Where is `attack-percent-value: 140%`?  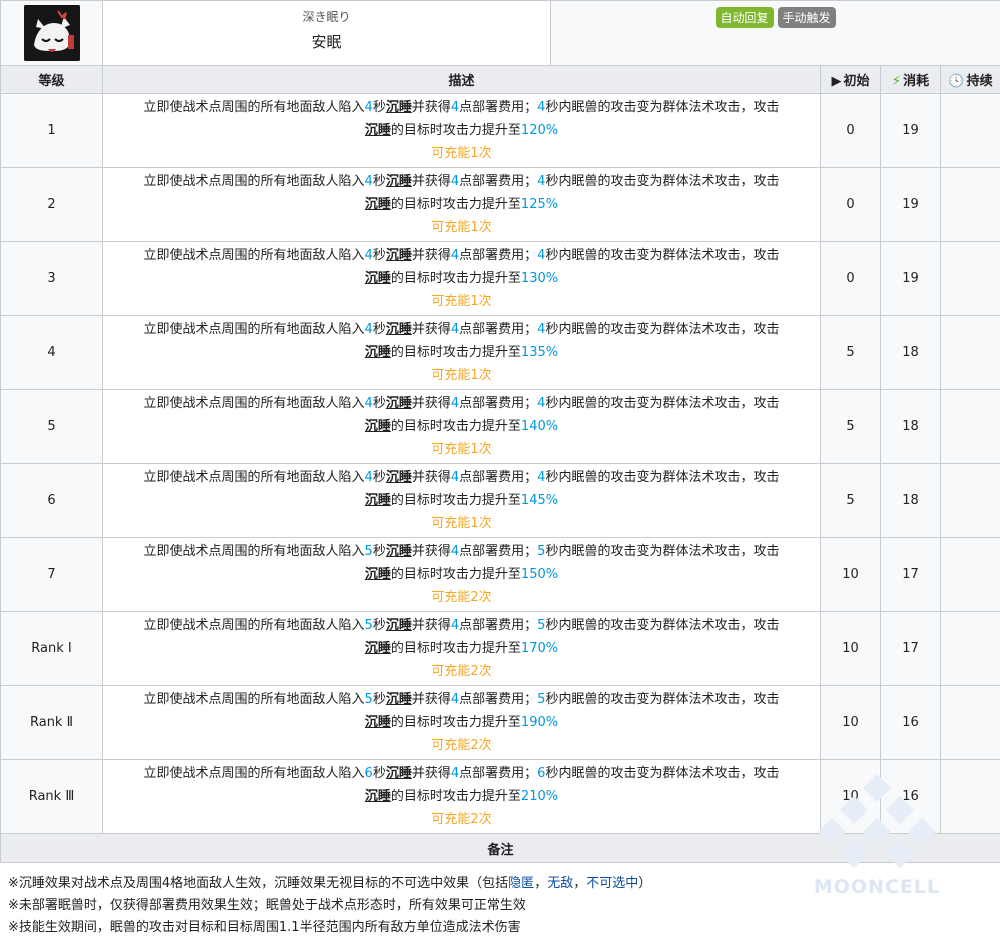
attack-percent-value: 140% is located at coordinates (539, 426).